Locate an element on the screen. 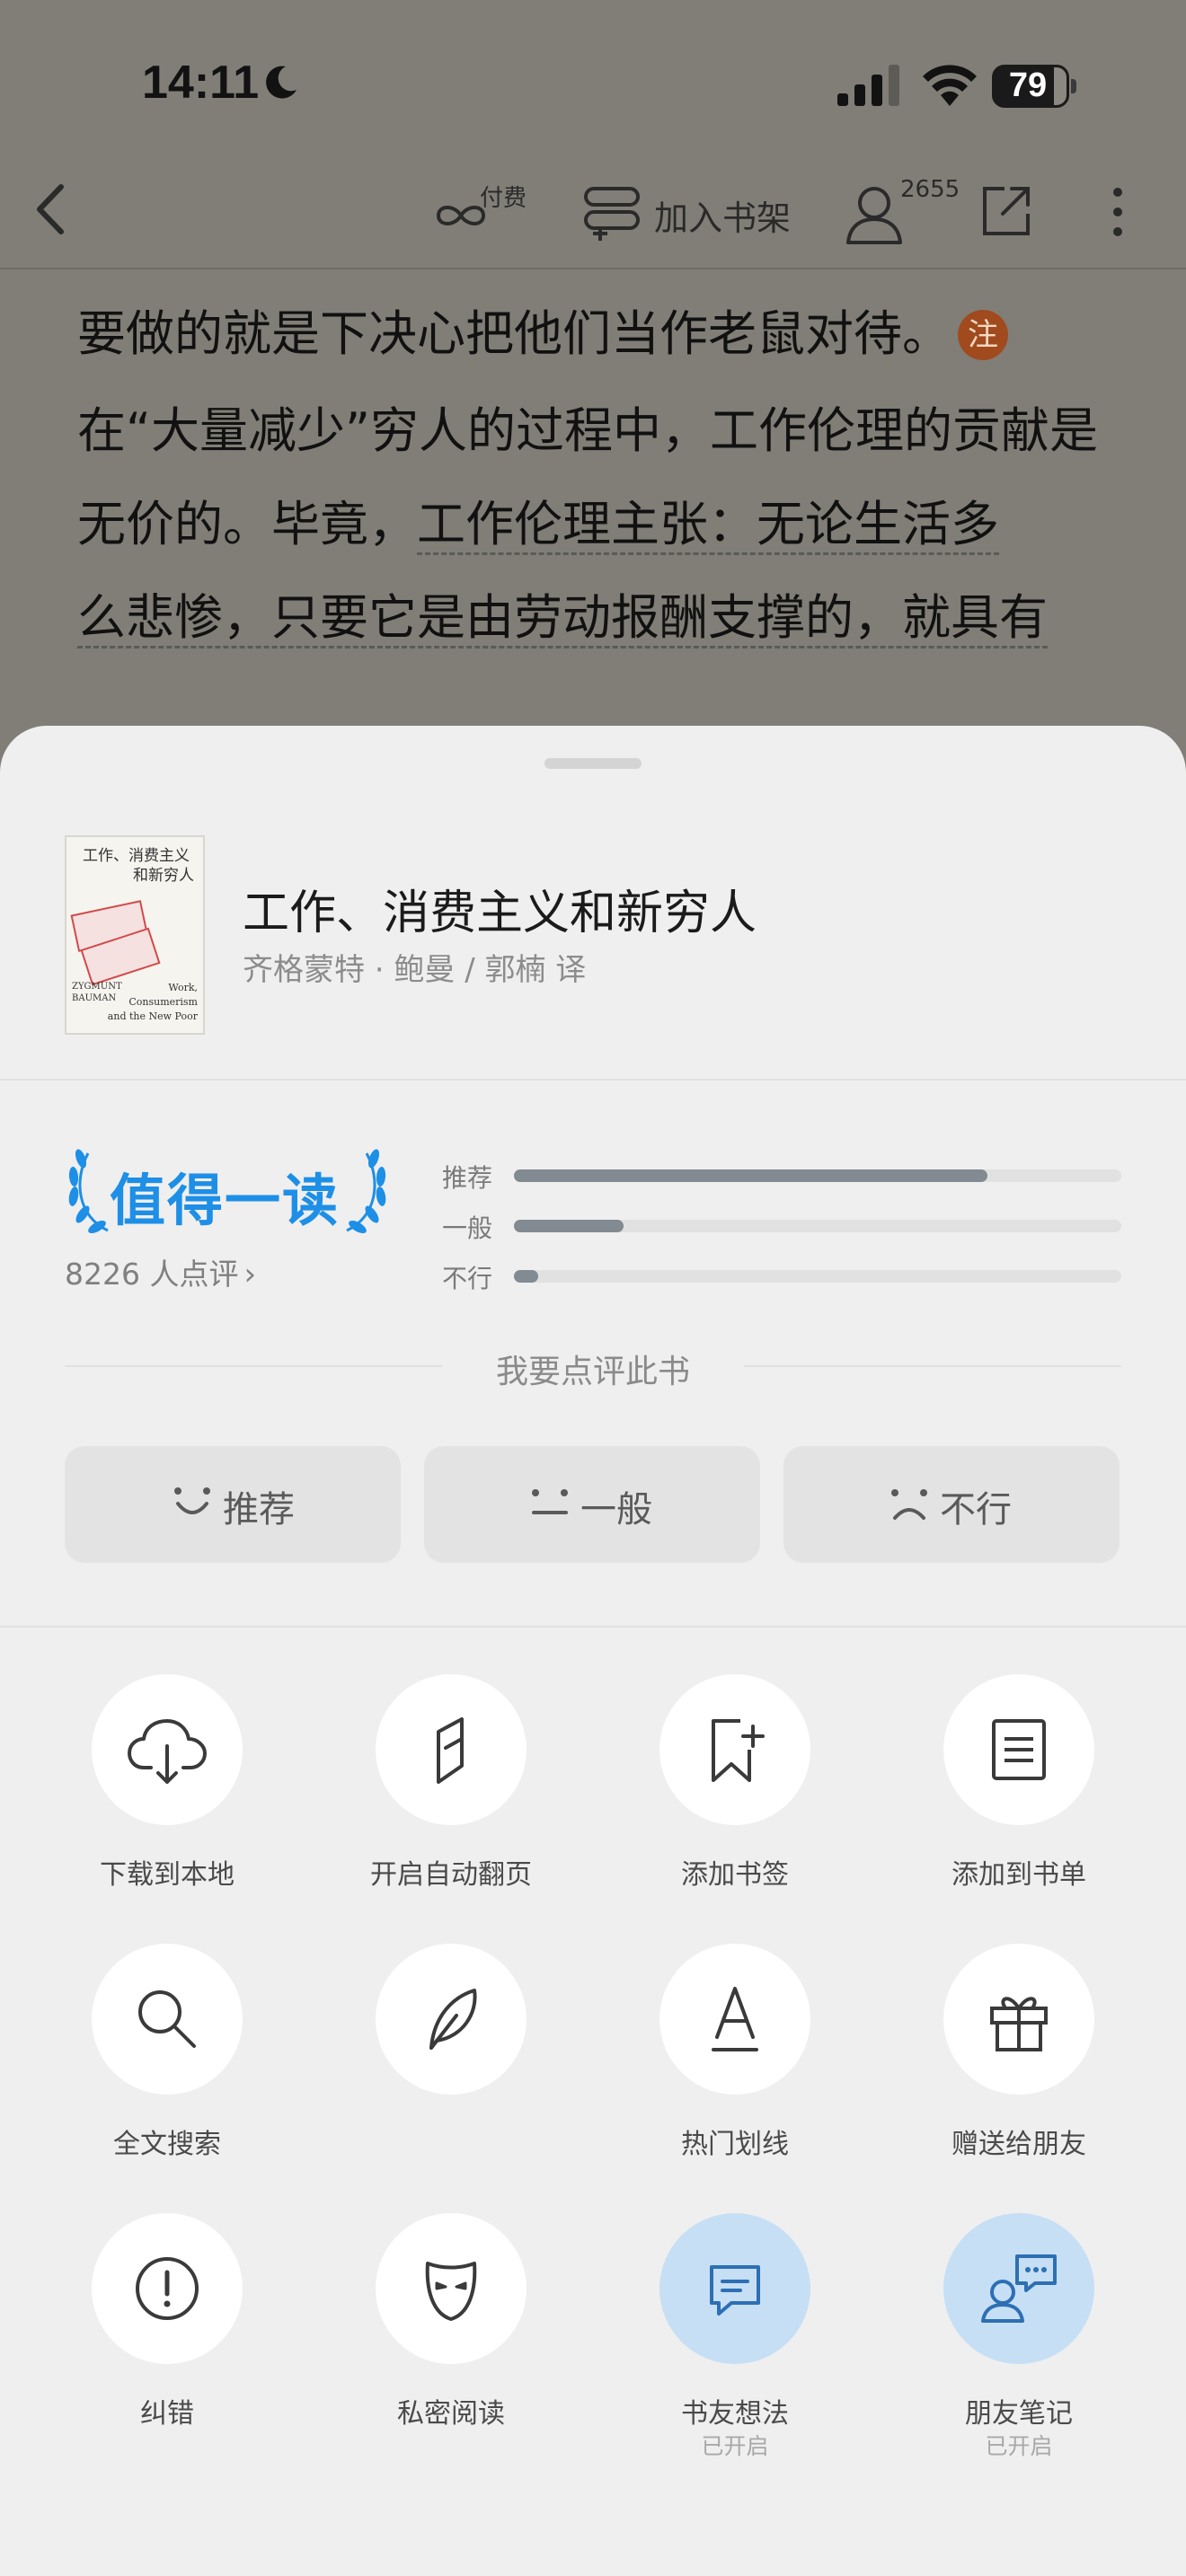 This screenshot has height=2576, width=1186. paid-button: 付费 is located at coordinates (478, 211).